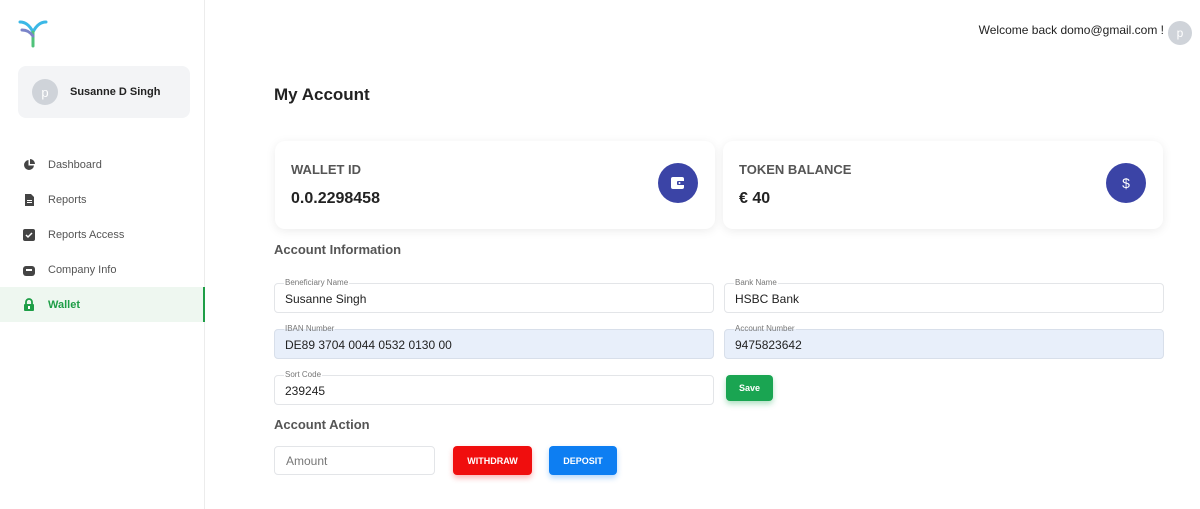  Describe the element at coordinates (1071, 30) in the screenshot. I see `welcome-message: Welcome back domo@gmail.com !` at that location.